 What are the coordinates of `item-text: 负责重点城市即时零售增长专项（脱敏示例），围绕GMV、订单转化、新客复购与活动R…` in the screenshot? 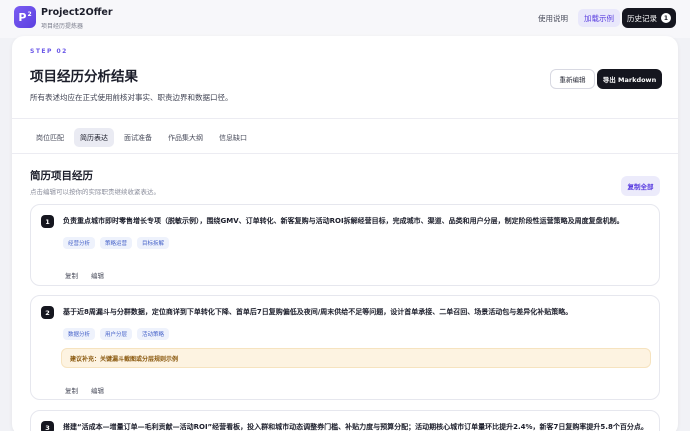 It's located at (343, 221).